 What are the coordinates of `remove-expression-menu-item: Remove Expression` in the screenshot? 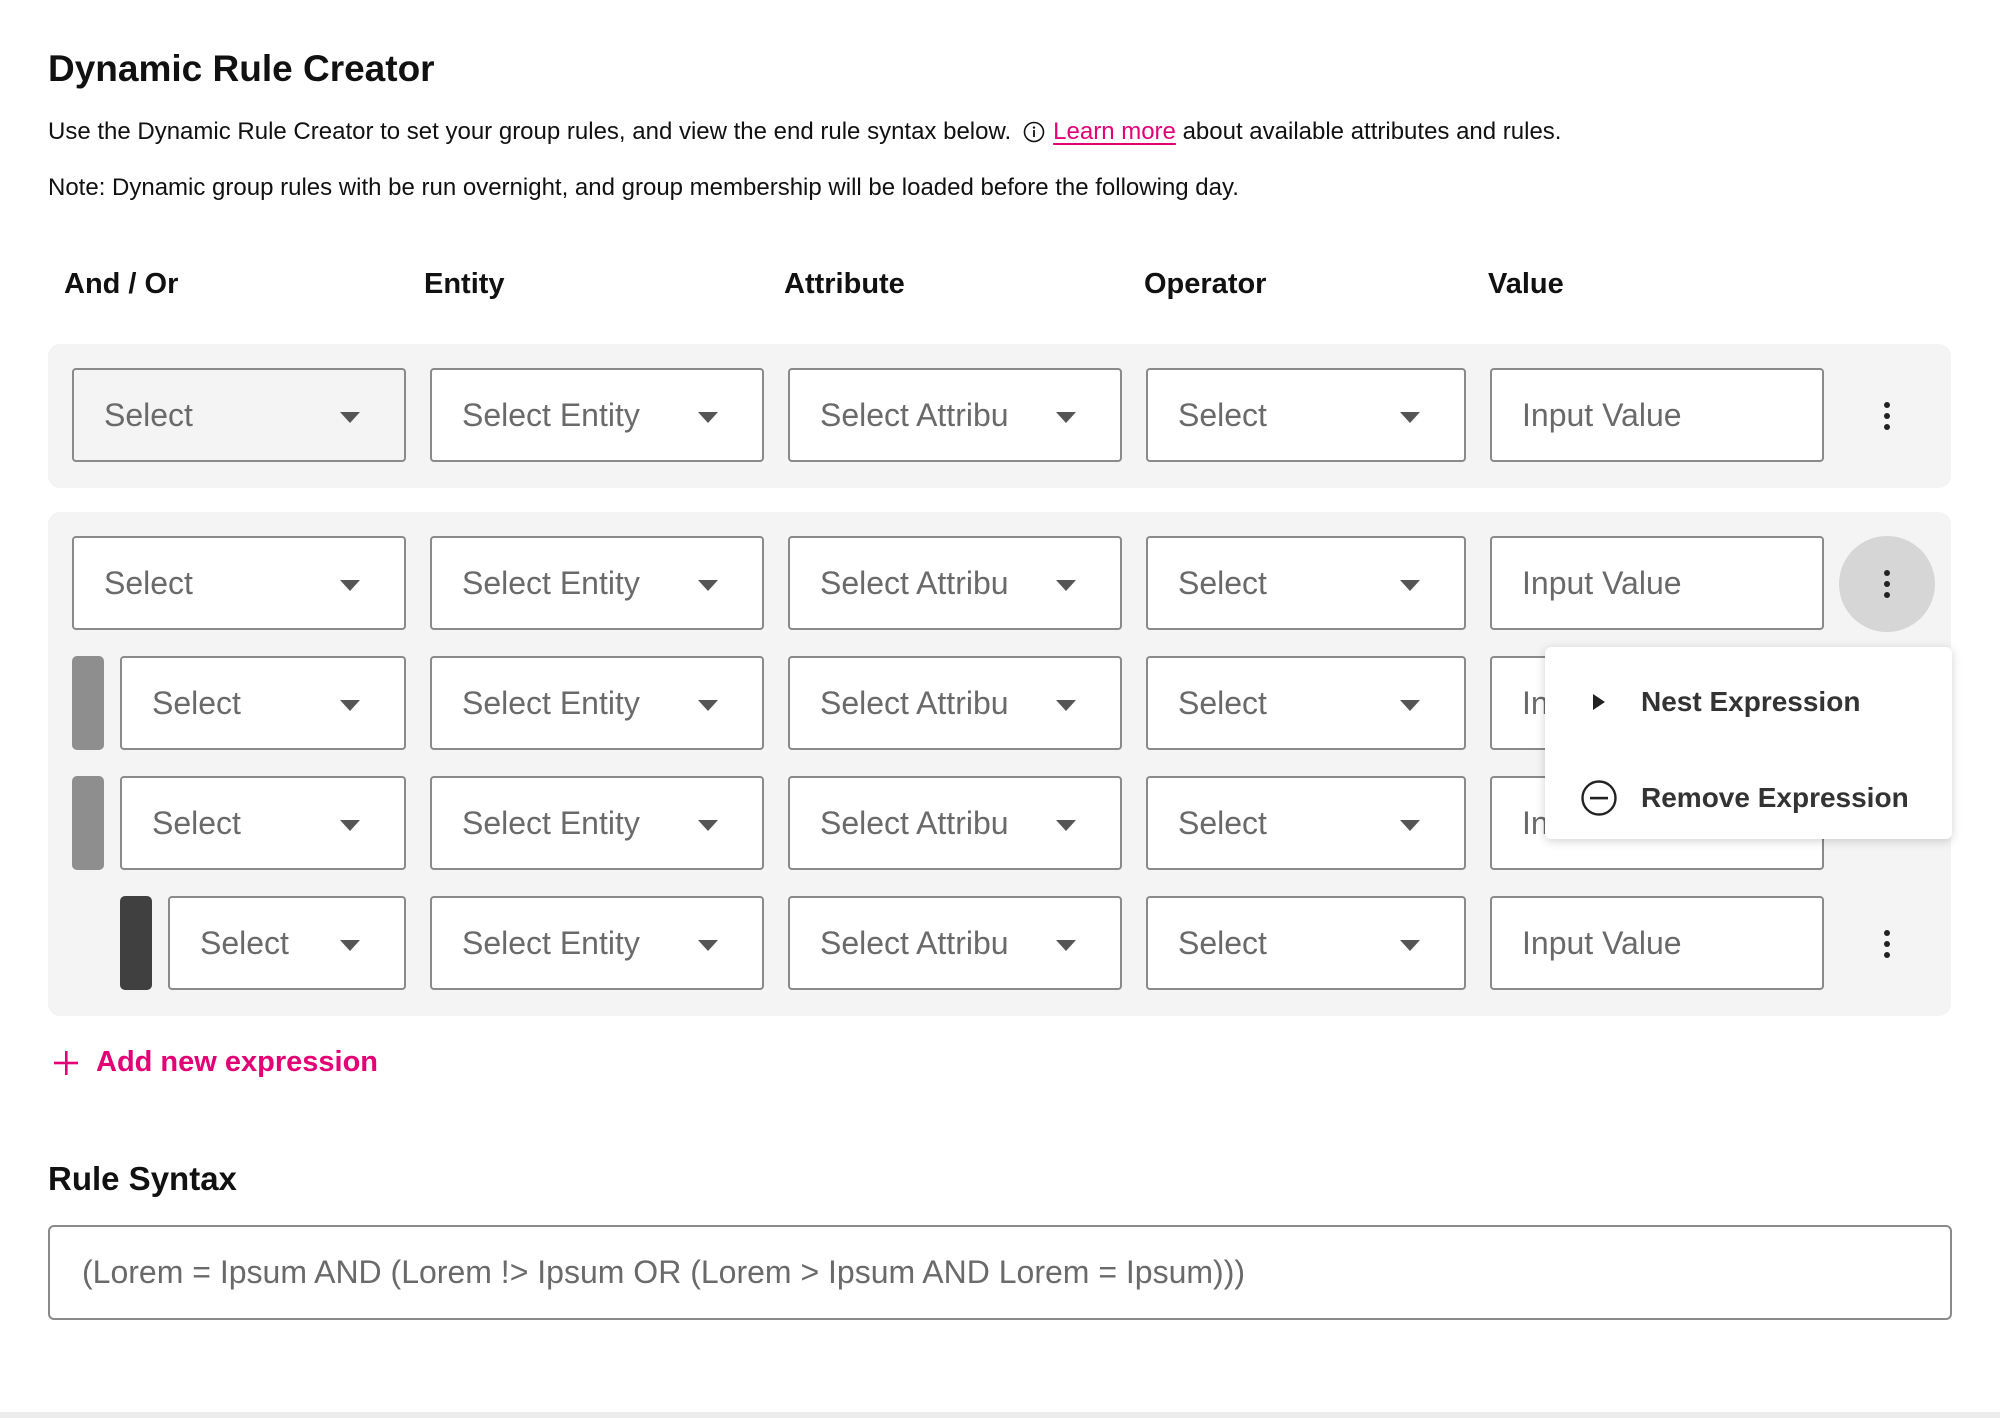 It's located at (1748, 798).